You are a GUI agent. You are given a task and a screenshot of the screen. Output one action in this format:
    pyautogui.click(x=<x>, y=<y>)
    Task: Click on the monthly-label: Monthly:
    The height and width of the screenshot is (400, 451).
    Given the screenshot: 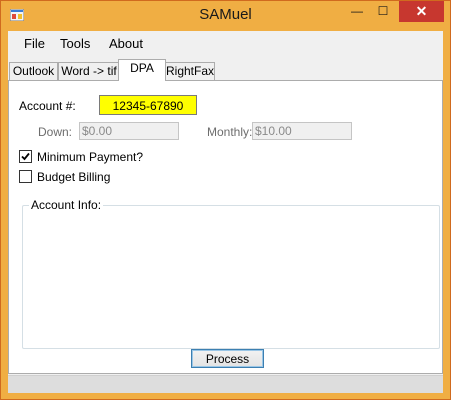 What is the action you would take?
    pyautogui.click(x=230, y=132)
    